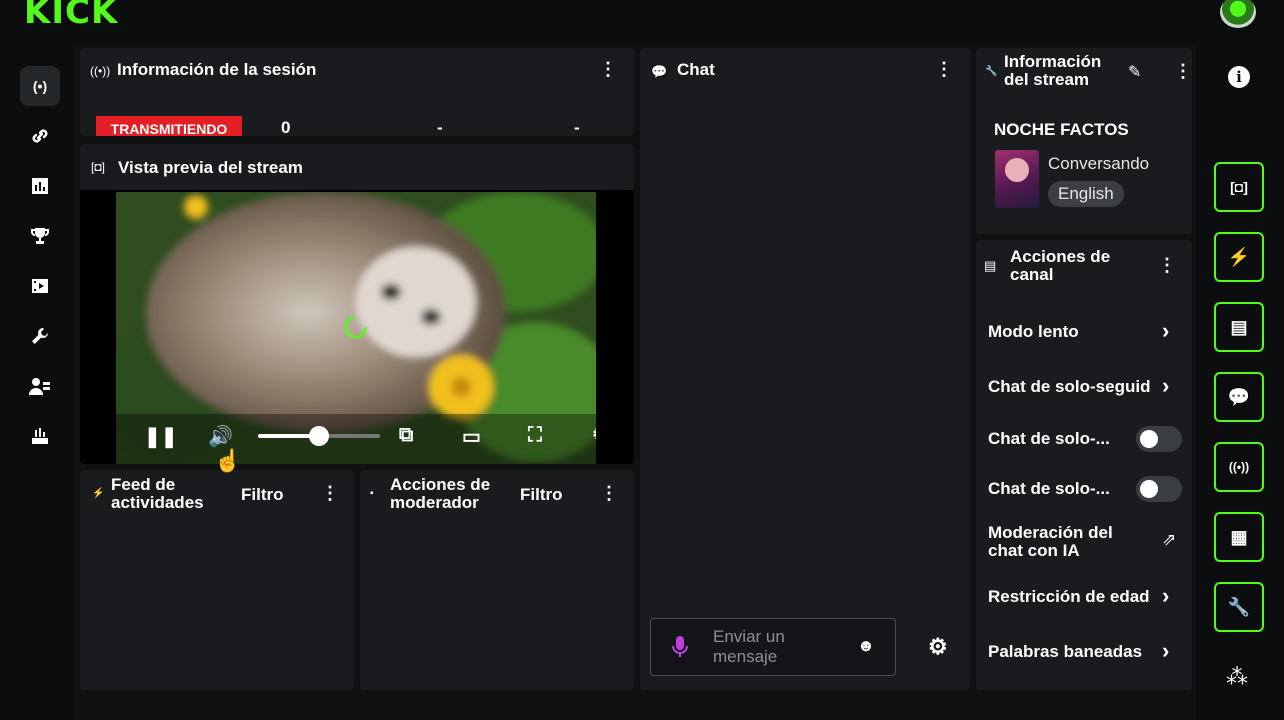 The image size is (1284, 720). I want to click on rail-channel-actions-button: ▦, so click(1239, 537).